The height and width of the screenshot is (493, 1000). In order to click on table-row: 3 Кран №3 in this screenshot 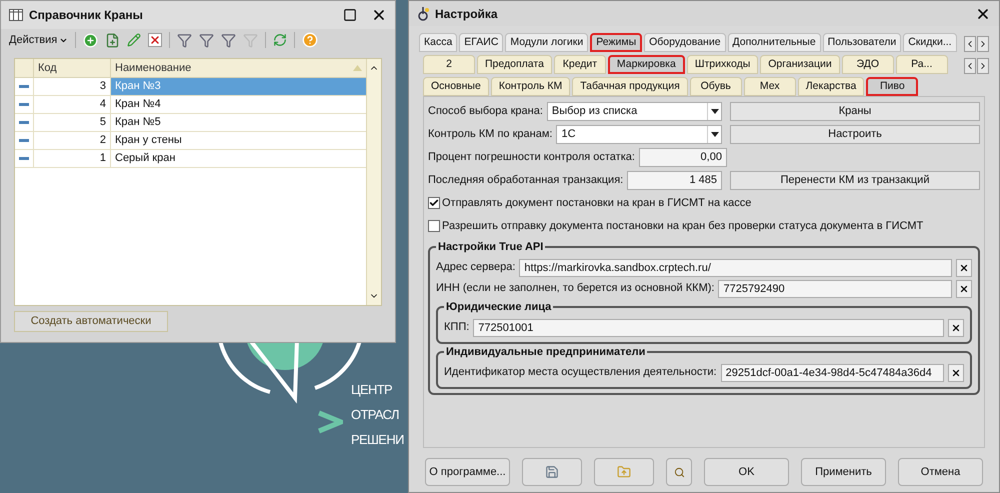, I will do `click(190, 87)`.